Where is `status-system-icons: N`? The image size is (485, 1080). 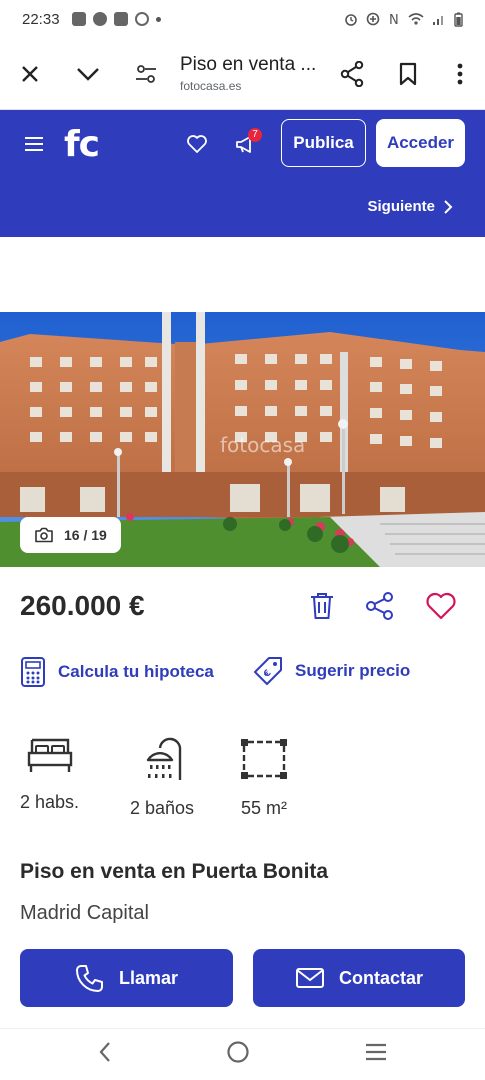 status-system-icons: N is located at coordinates (403, 19).